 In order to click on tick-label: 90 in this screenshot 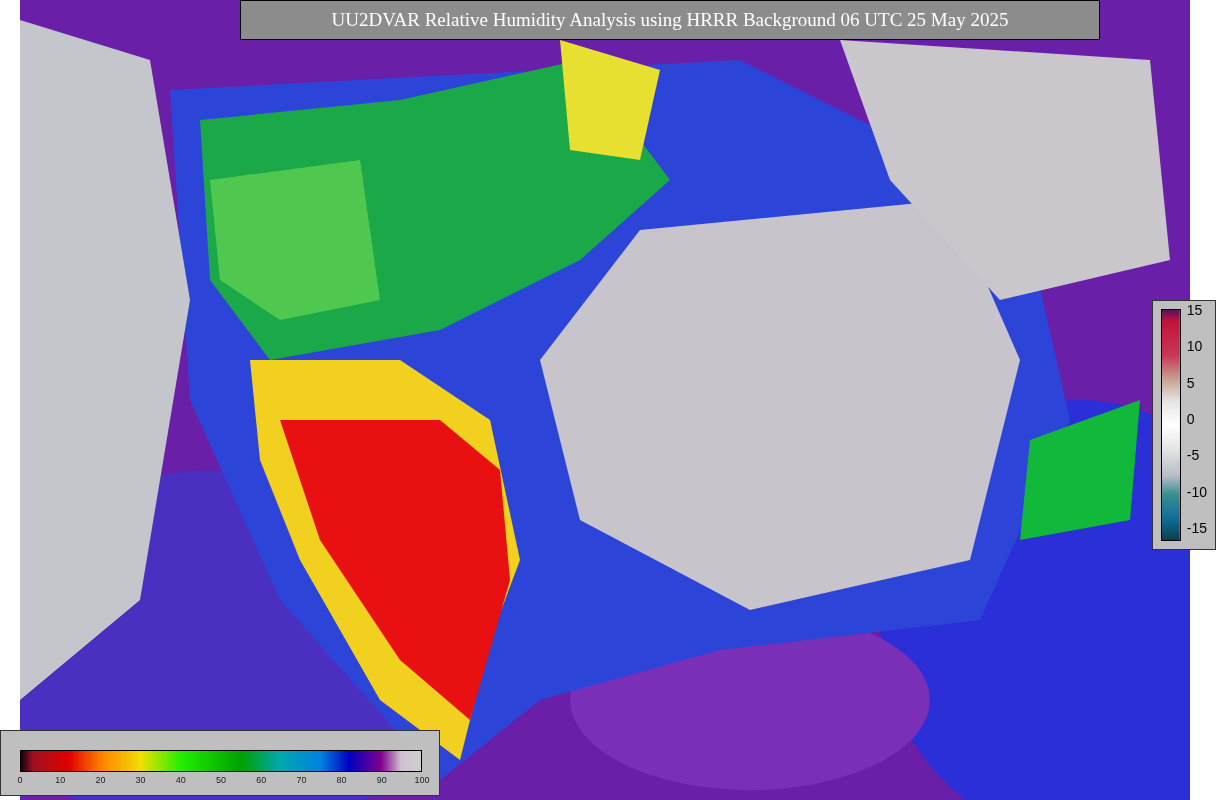, I will do `click(381, 780)`.